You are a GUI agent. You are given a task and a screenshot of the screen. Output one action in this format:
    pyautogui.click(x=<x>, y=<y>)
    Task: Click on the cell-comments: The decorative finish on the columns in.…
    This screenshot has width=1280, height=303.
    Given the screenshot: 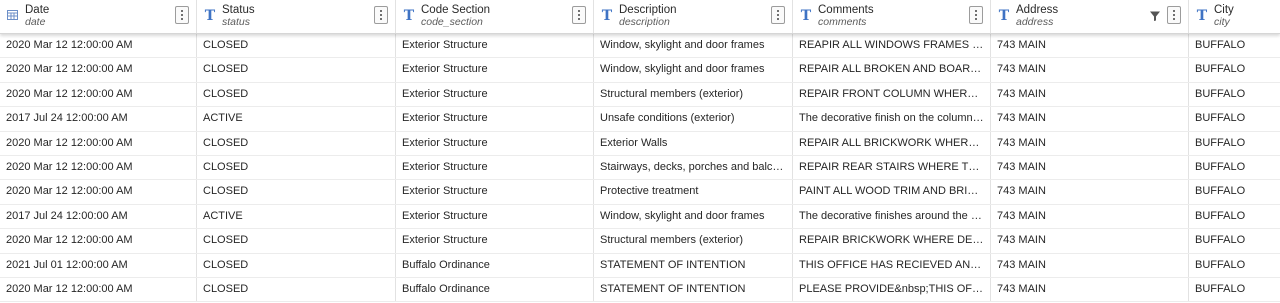 What is the action you would take?
    pyautogui.click(x=892, y=119)
    